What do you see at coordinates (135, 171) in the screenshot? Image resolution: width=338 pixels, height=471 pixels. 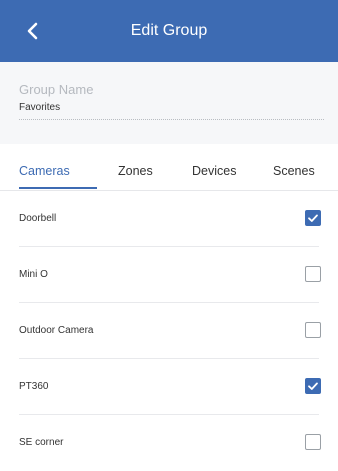 I see `tab-zones: Zones` at bounding box center [135, 171].